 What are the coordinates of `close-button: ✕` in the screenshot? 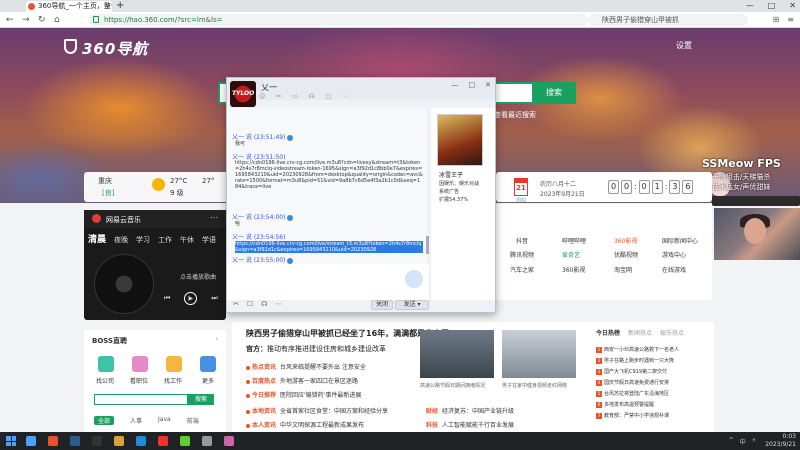 It's located at (792, 6).